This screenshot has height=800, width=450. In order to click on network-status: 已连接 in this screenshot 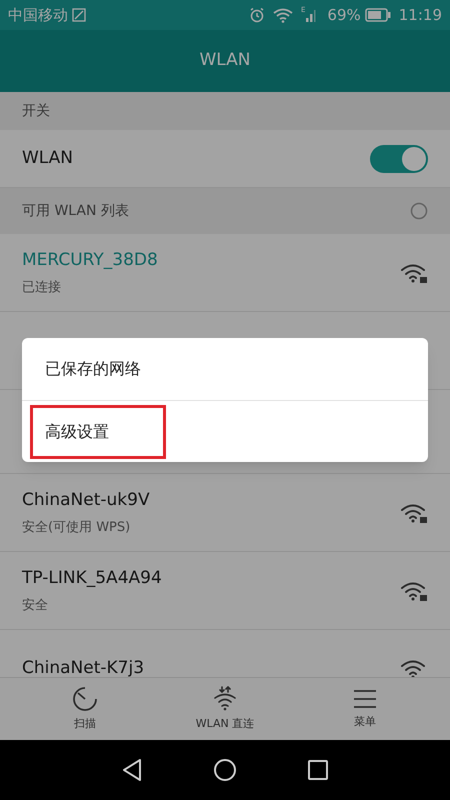, I will do `click(42, 287)`.